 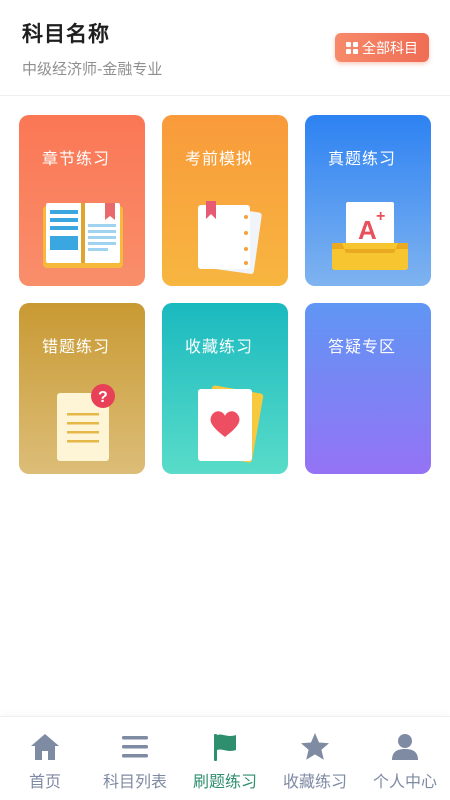 I want to click on bottom-tab-bar: 首页 科目列表 刷题练习 收藏练习 个人中心, so click(x=225, y=758).